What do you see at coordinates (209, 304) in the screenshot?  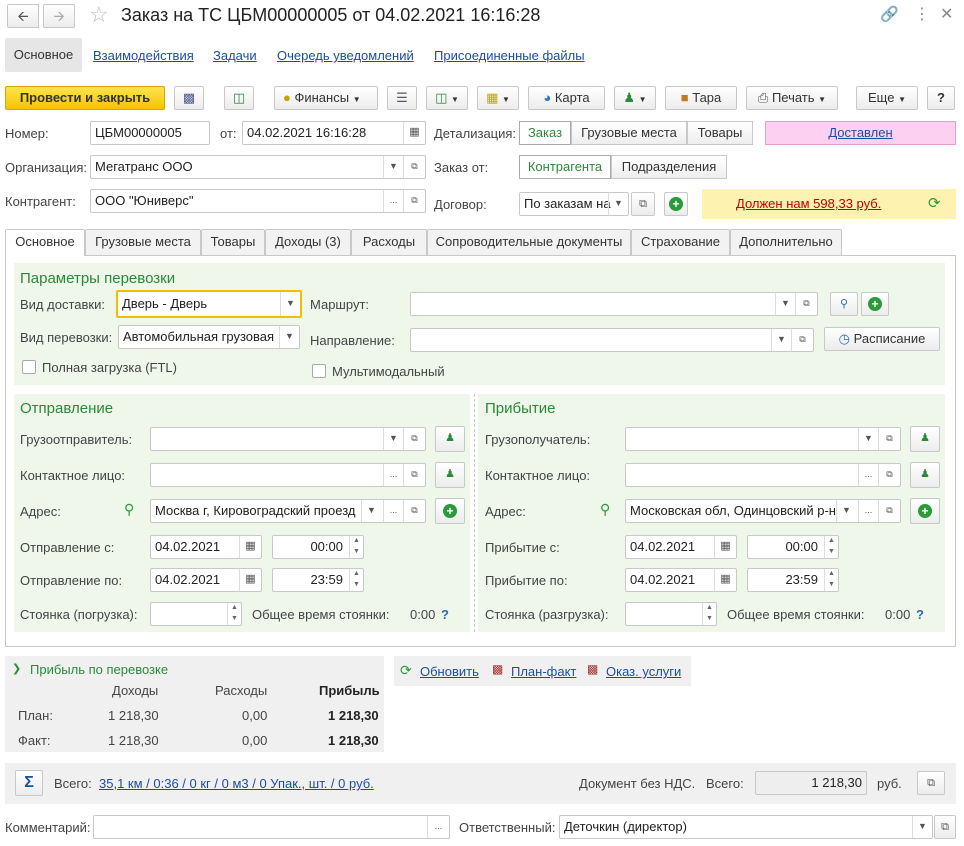 I see `delivery-field: Дверь - Дверь ▼` at bounding box center [209, 304].